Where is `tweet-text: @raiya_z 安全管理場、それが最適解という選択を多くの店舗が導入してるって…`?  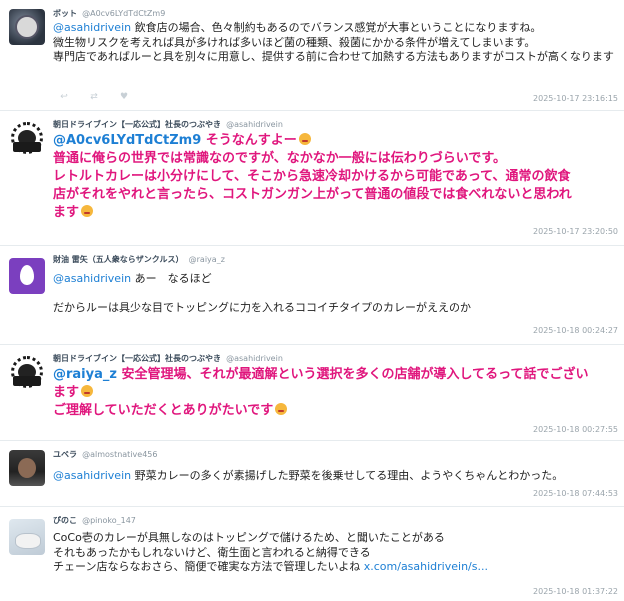
tweet-text: @raiya_z 安全管理場、それが最適解という選択を多くの店舗が導入してるって… is located at coordinates (321, 392).